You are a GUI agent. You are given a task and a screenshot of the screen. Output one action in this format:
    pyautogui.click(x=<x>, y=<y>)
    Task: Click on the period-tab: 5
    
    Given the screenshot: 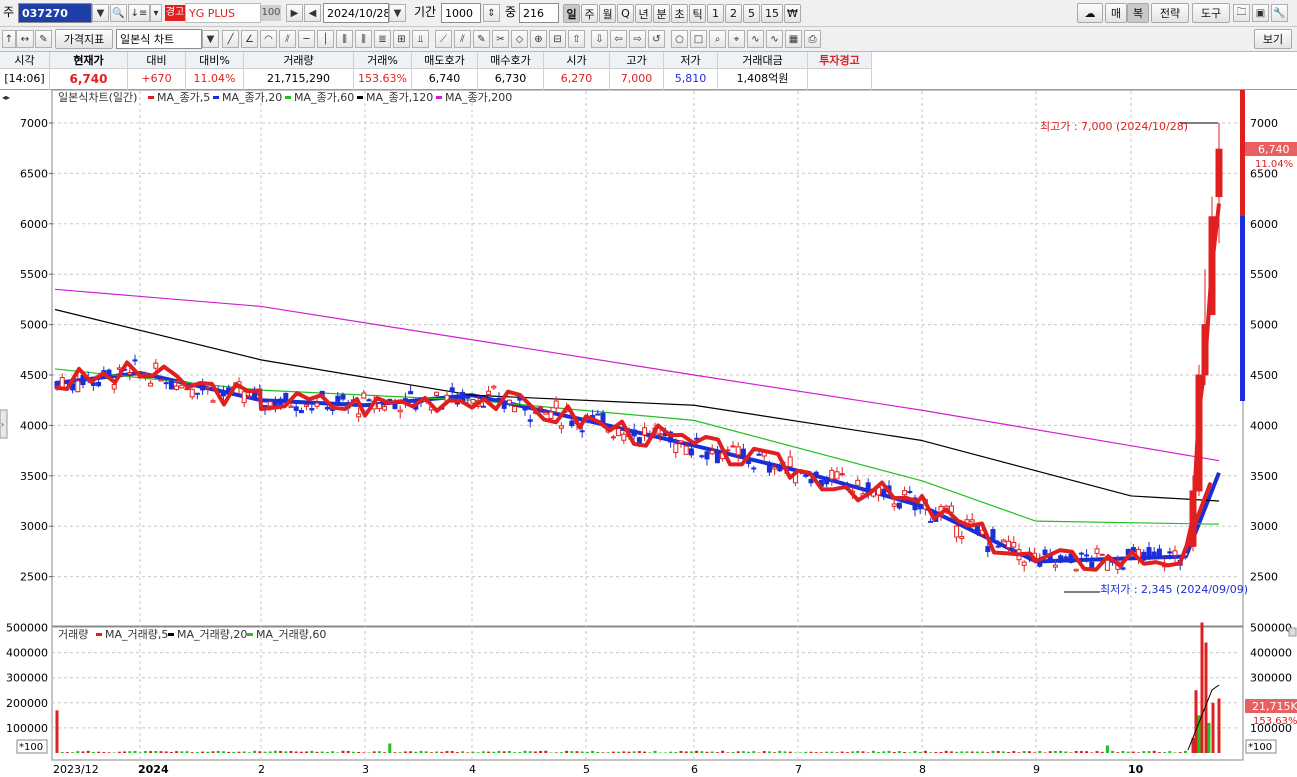 What is the action you would take?
    pyautogui.click(x=751, y=13)
    